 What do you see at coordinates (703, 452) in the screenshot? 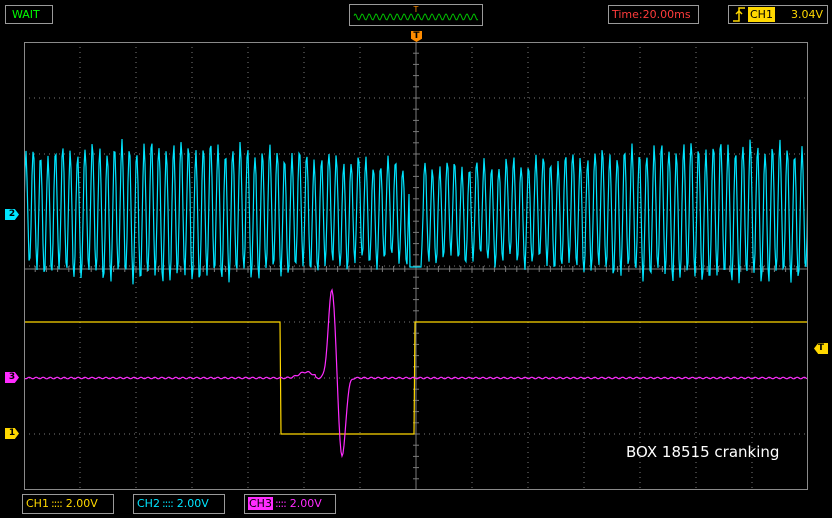
I see `screen-annotation: BOX 18515 cranking` at bounding box center [703, 452].